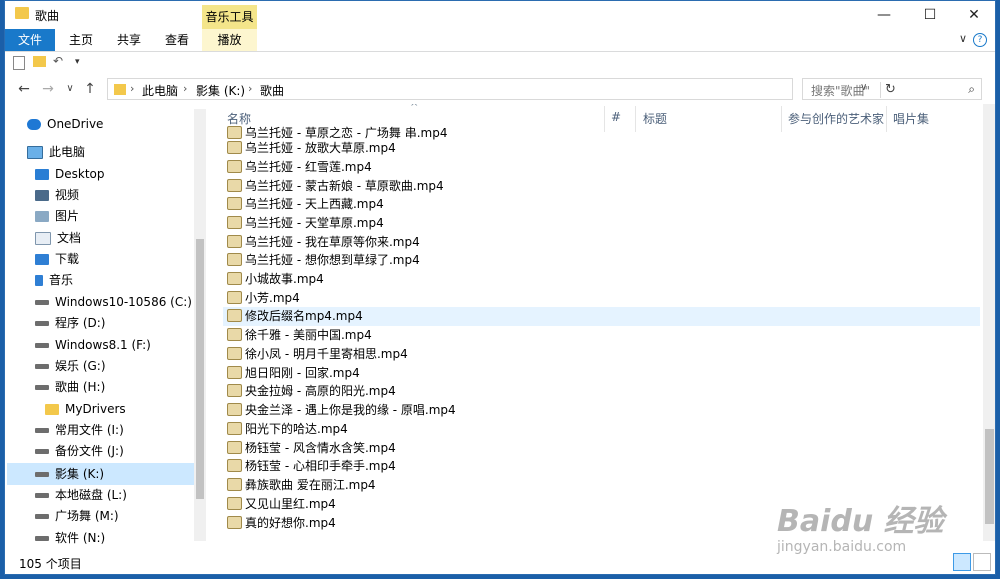  Describe the element at coordinates (281, 523) in the screenshot. I see `file-row: 真的好想你.mp4` at that location.